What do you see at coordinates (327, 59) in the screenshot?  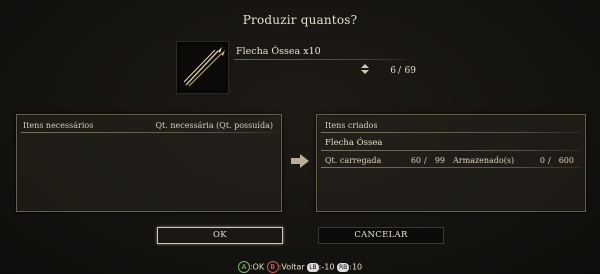 I see `item-name-divider` at bounding box center [327, 59].